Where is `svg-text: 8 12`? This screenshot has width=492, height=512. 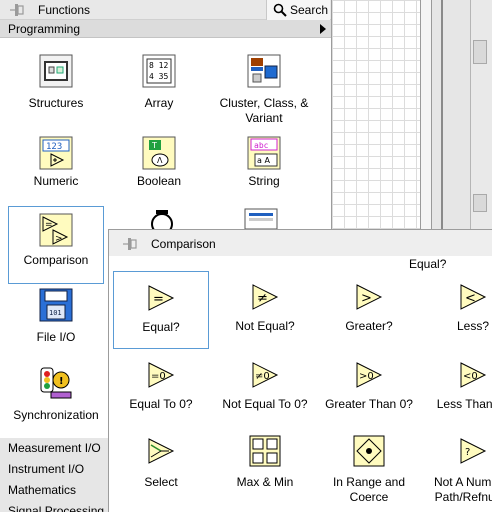 svg-text: 8 12 is located at coordinates (158, 65).